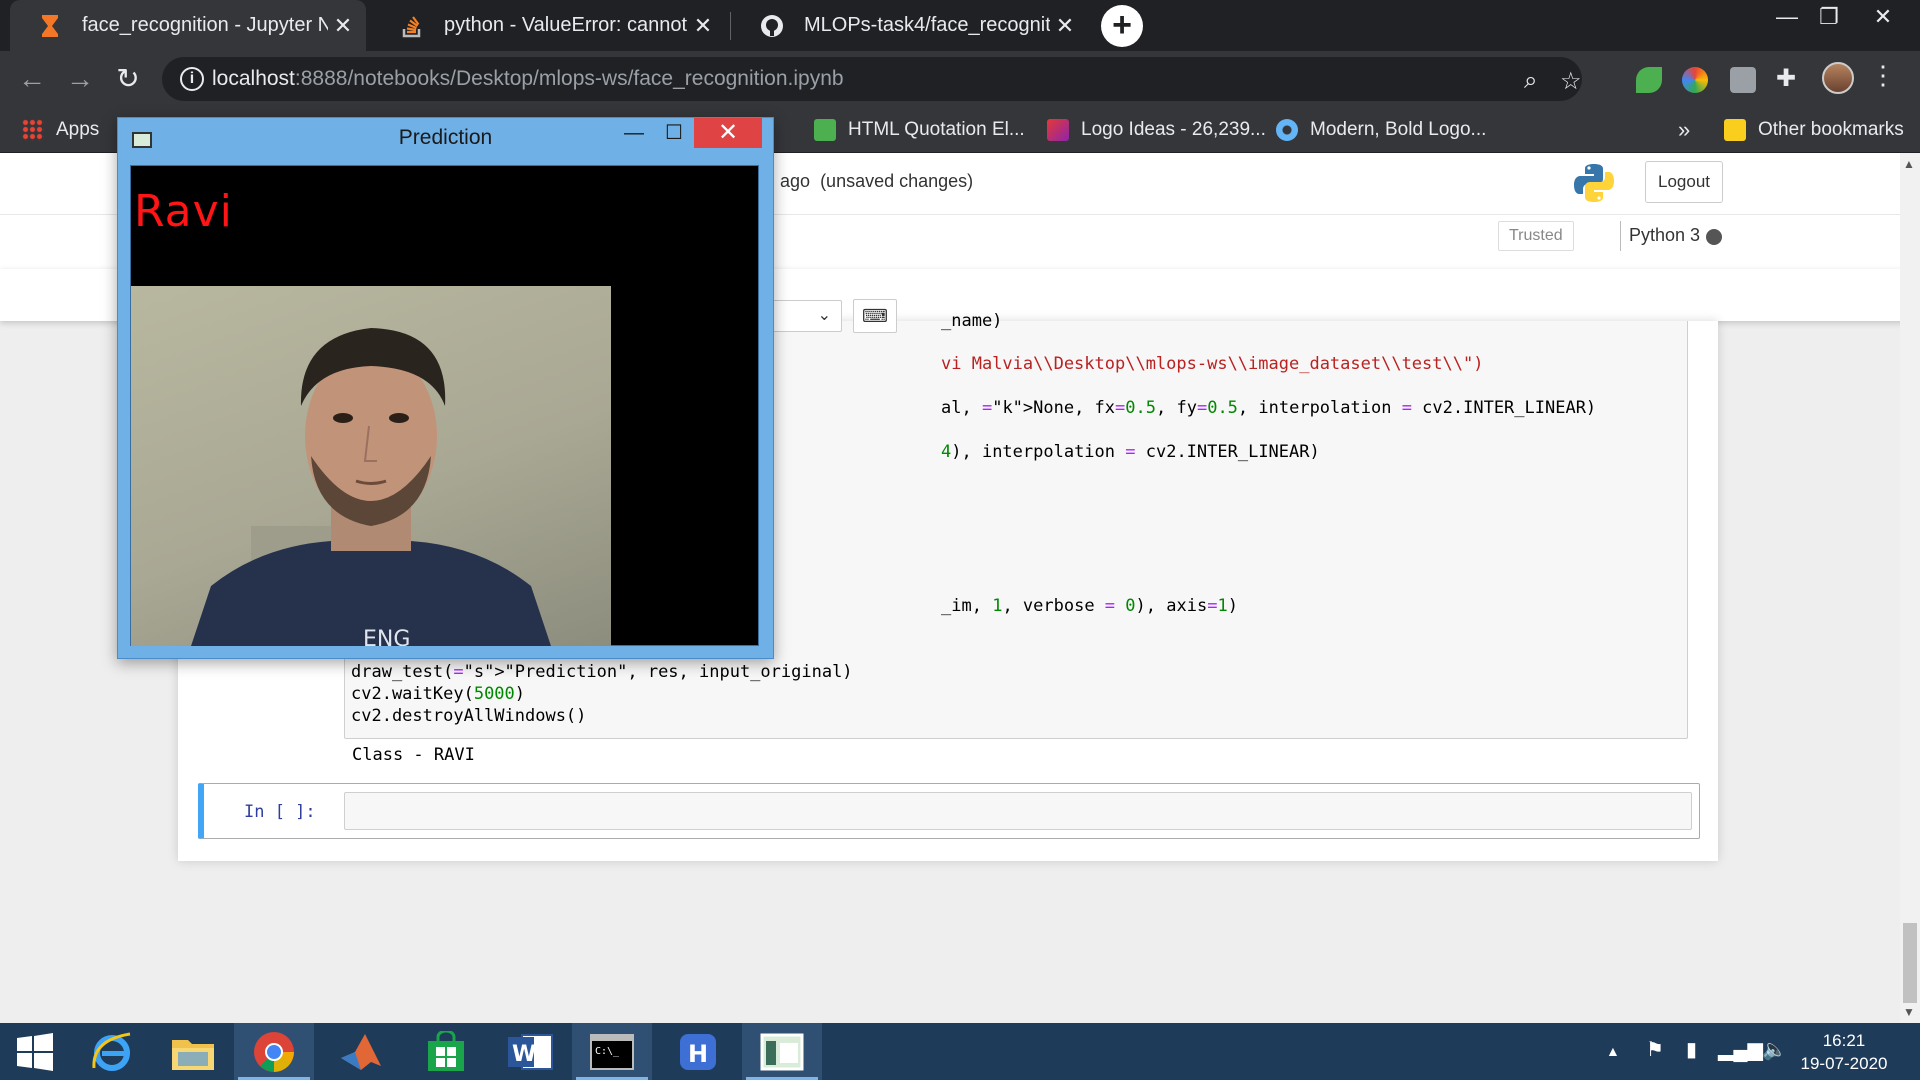 Image resolution: width=1920 pixels, height=1080 pixels. What do you see at coordinates (1684, 130) in the screenshot?
I see `more-bookmarks-button: »` at bounding box center [1684, 130].